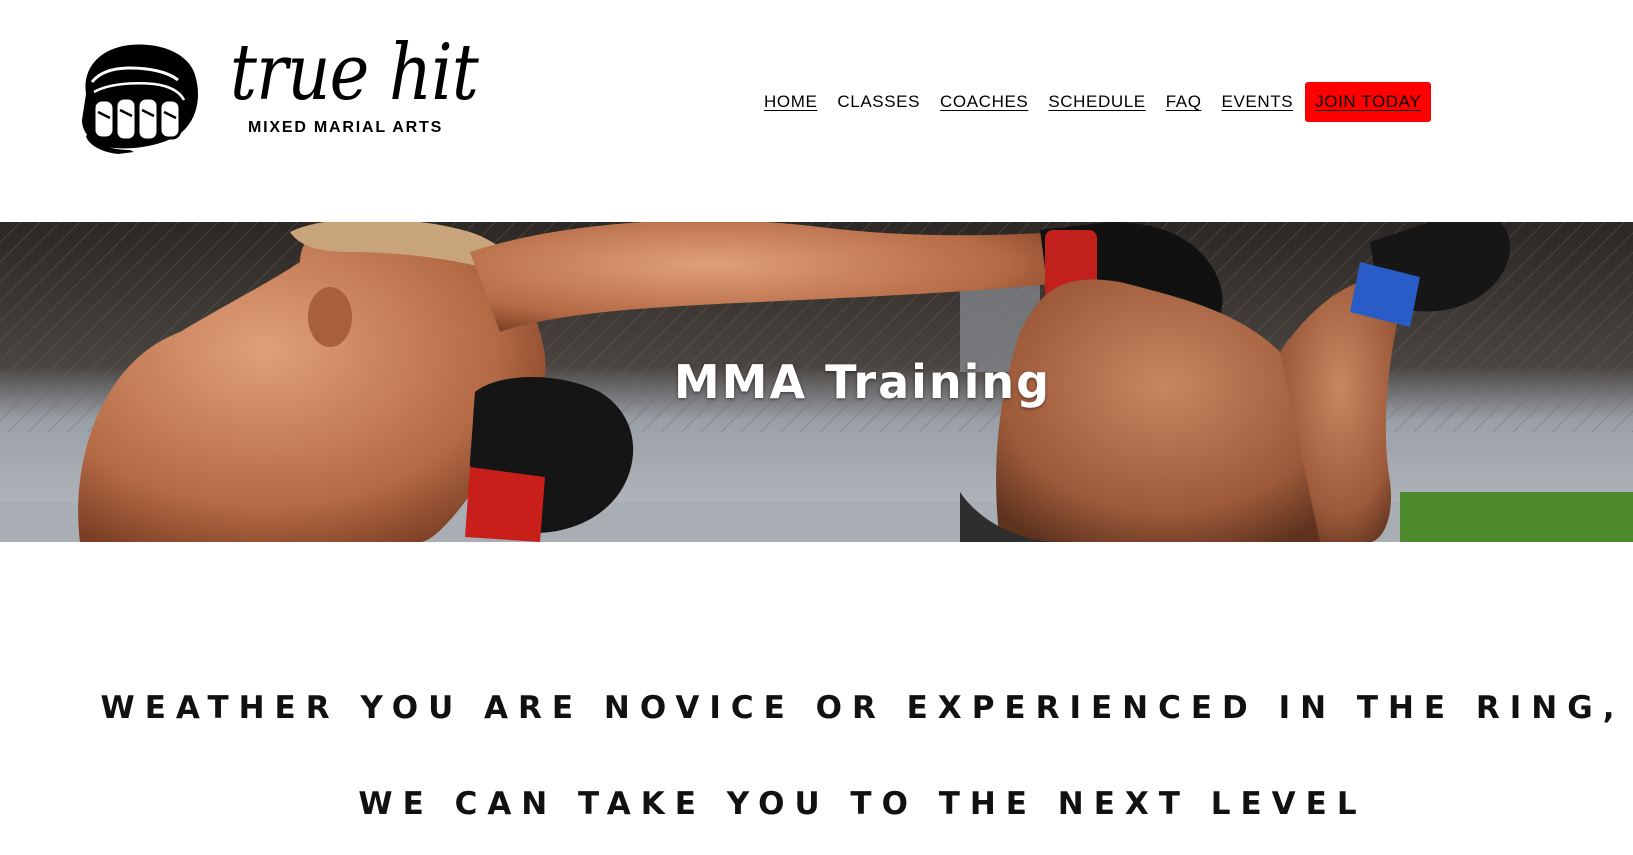 The width and height of the screenshot is (1633, 855). I want to click on fist-icon, so click(140, 99).